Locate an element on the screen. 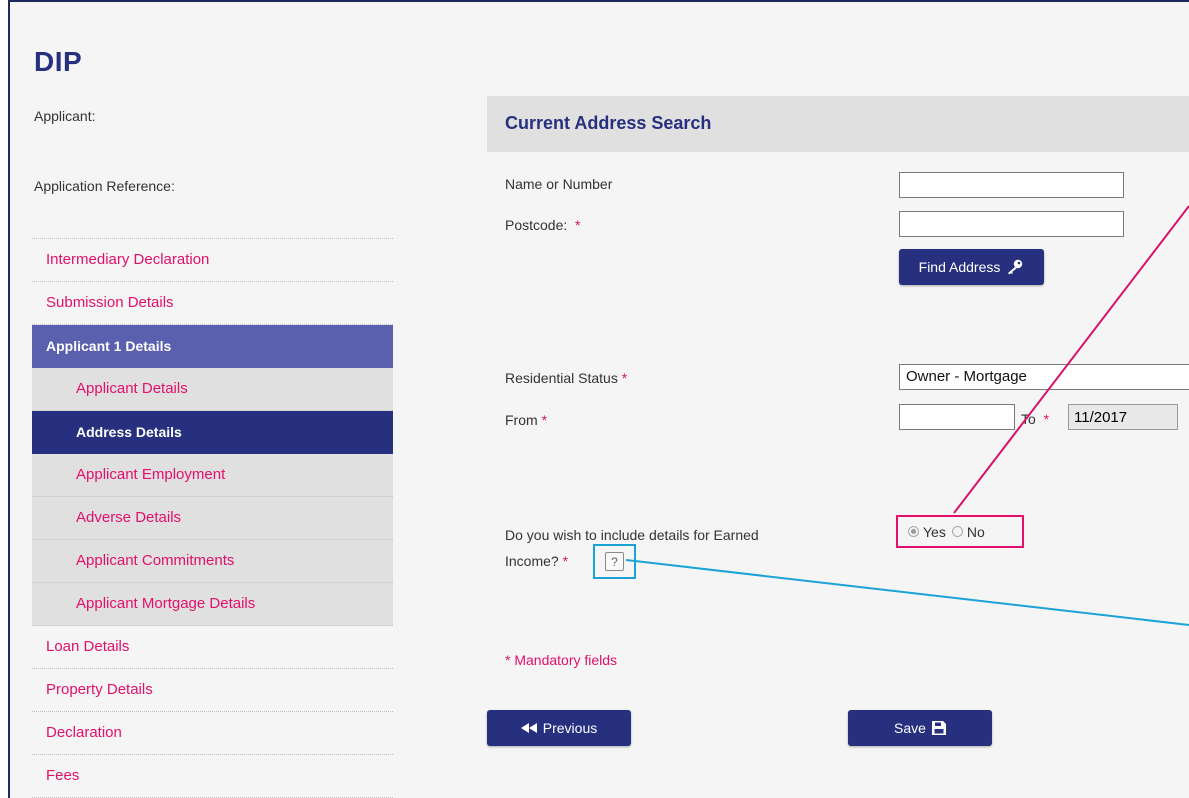 This screenshot has height=798, width=1189. residential-status-label-text: Residential Status is located at coordinates (561, 378).